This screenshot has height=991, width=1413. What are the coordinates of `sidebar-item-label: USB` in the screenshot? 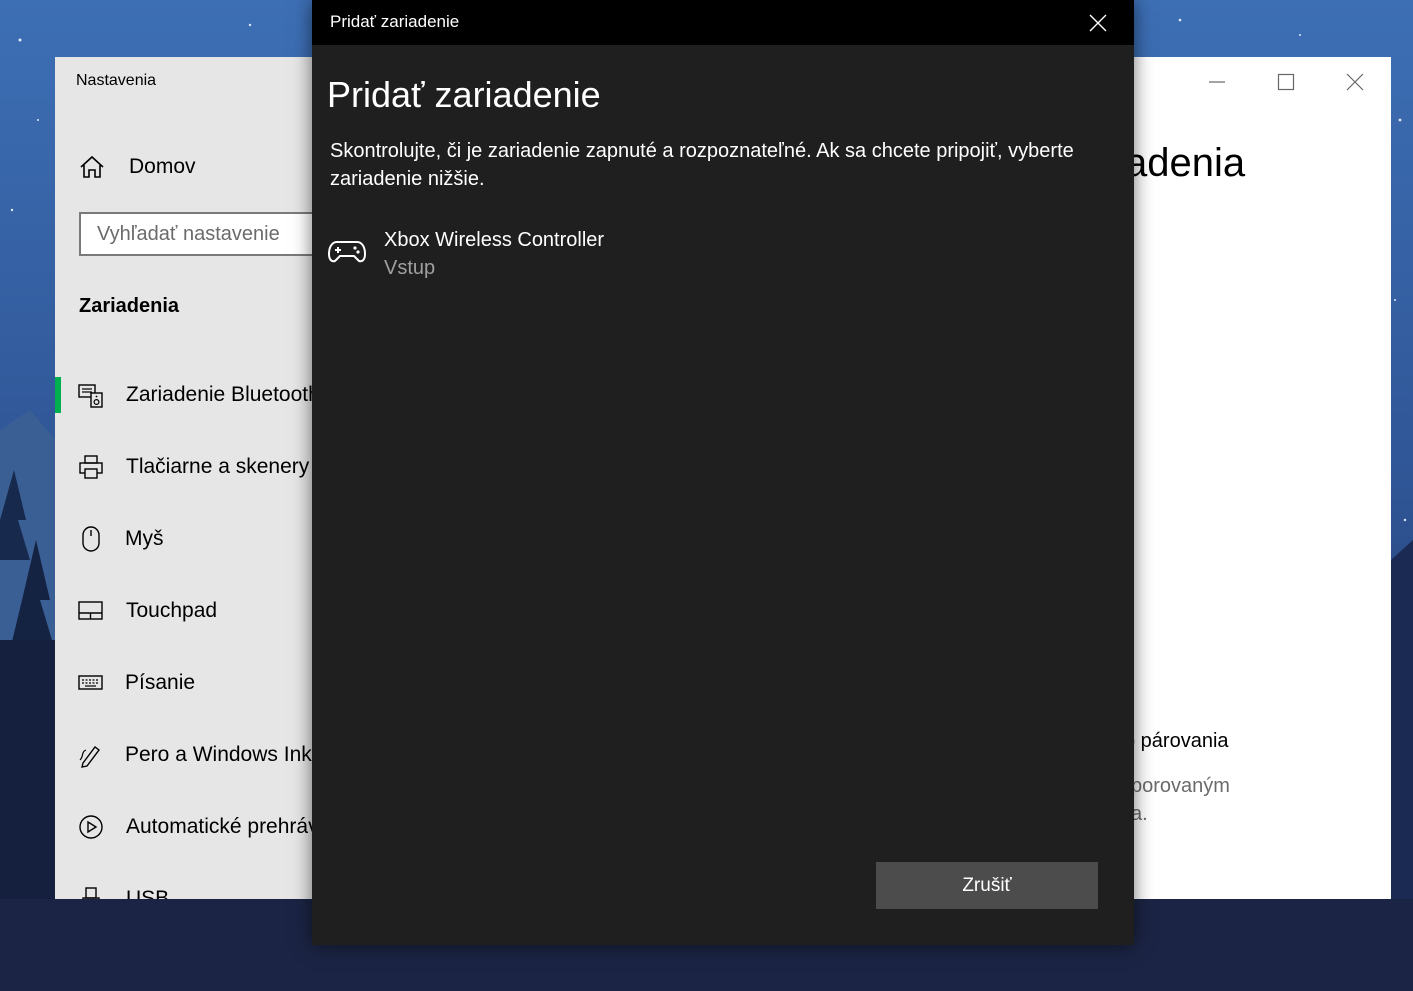 It's located at (148, 893).